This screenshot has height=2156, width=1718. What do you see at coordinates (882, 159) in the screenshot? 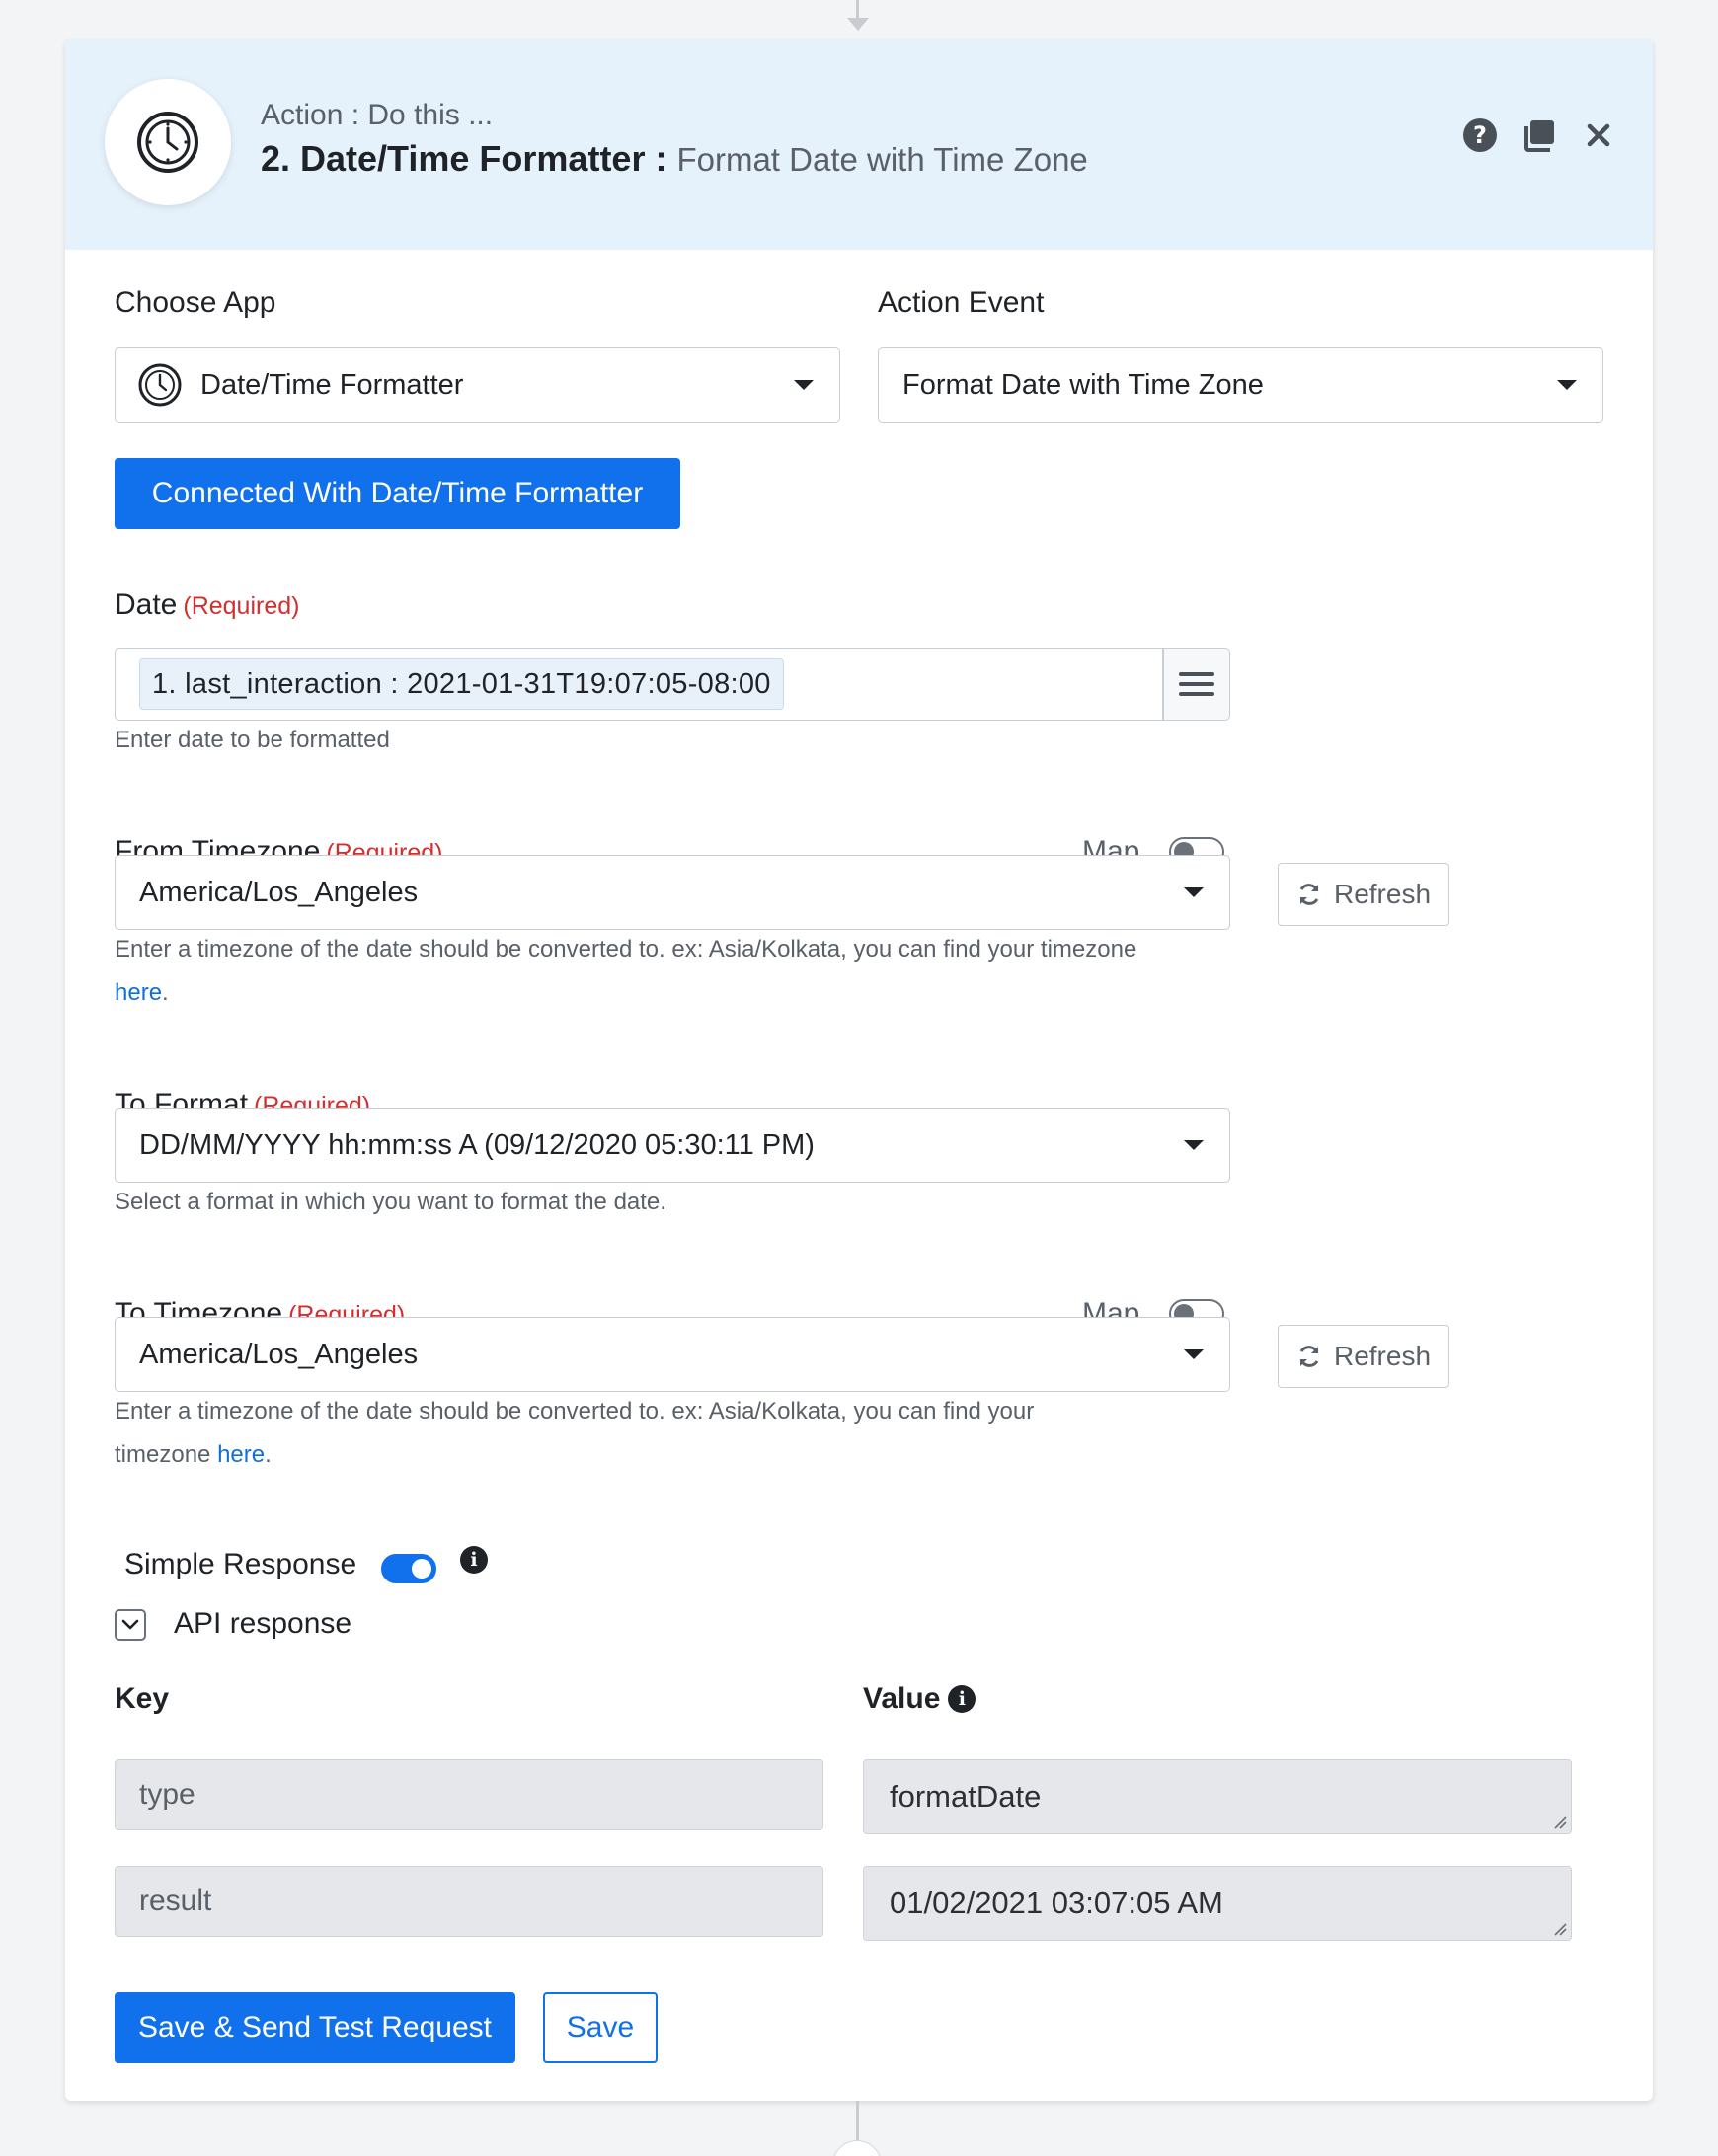
I see `action-title-sub: Format Date with Time Zone` at bounding box center [882, 159].